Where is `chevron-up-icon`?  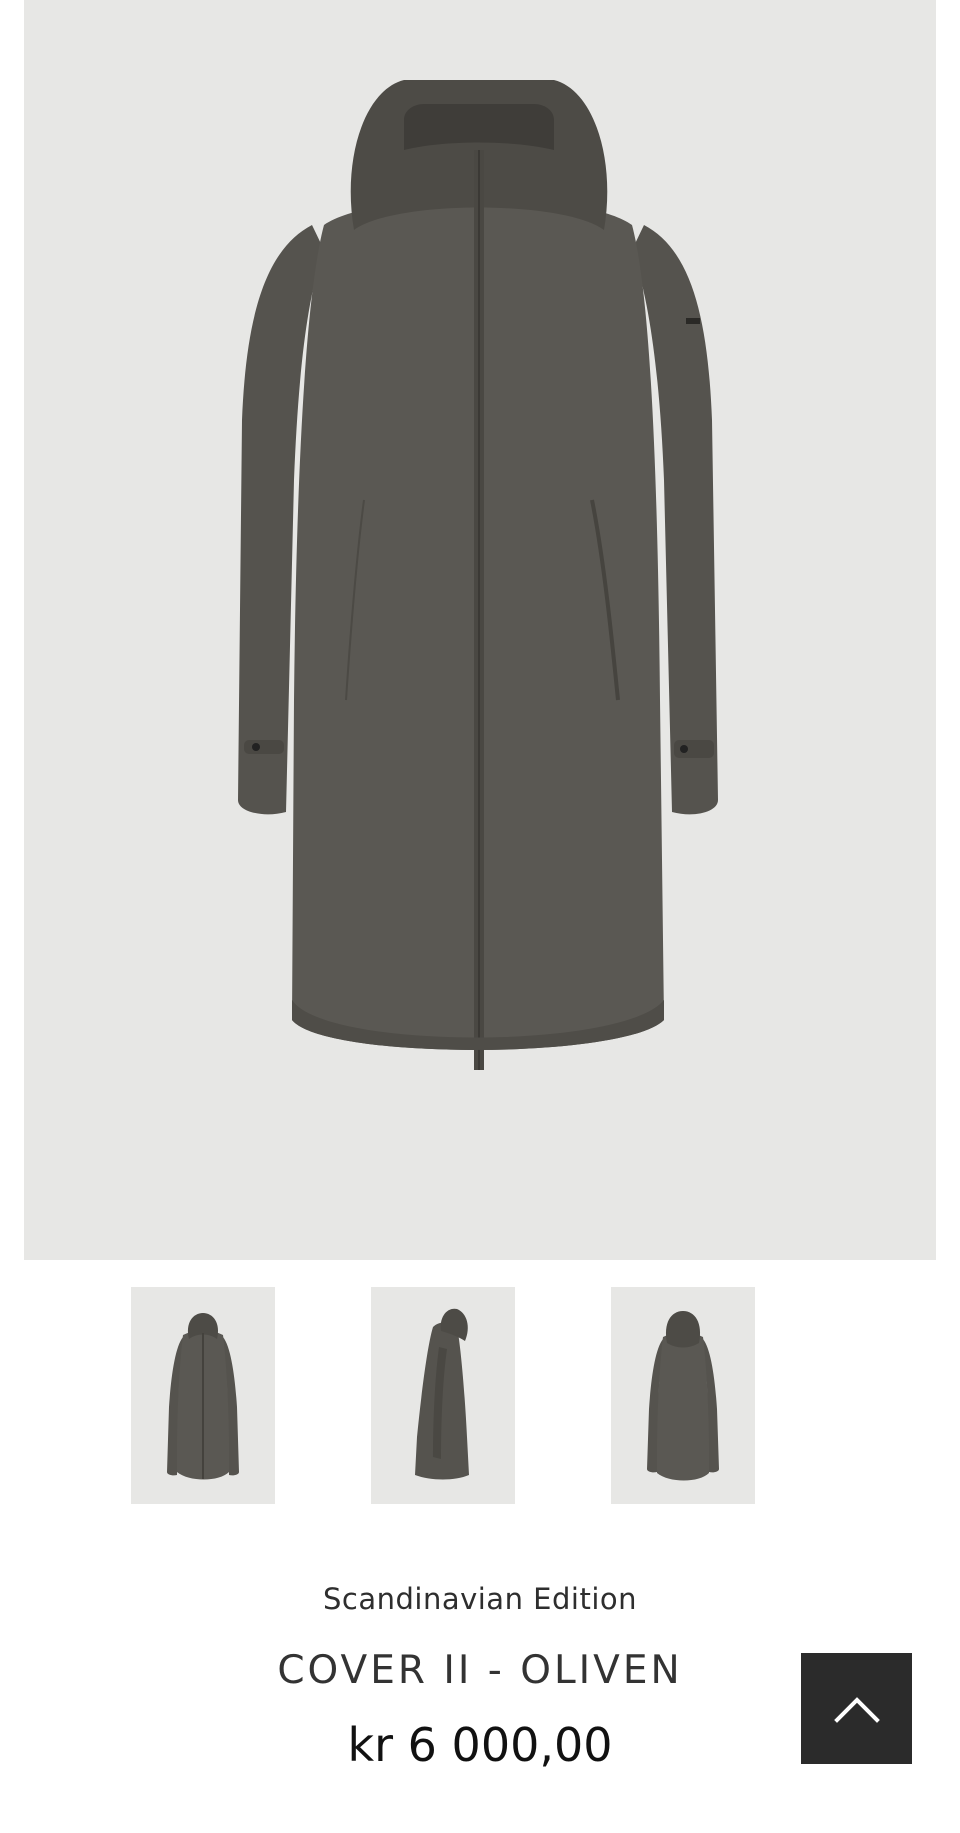 chevron-up-icon is located at coordinates (856, 1709).